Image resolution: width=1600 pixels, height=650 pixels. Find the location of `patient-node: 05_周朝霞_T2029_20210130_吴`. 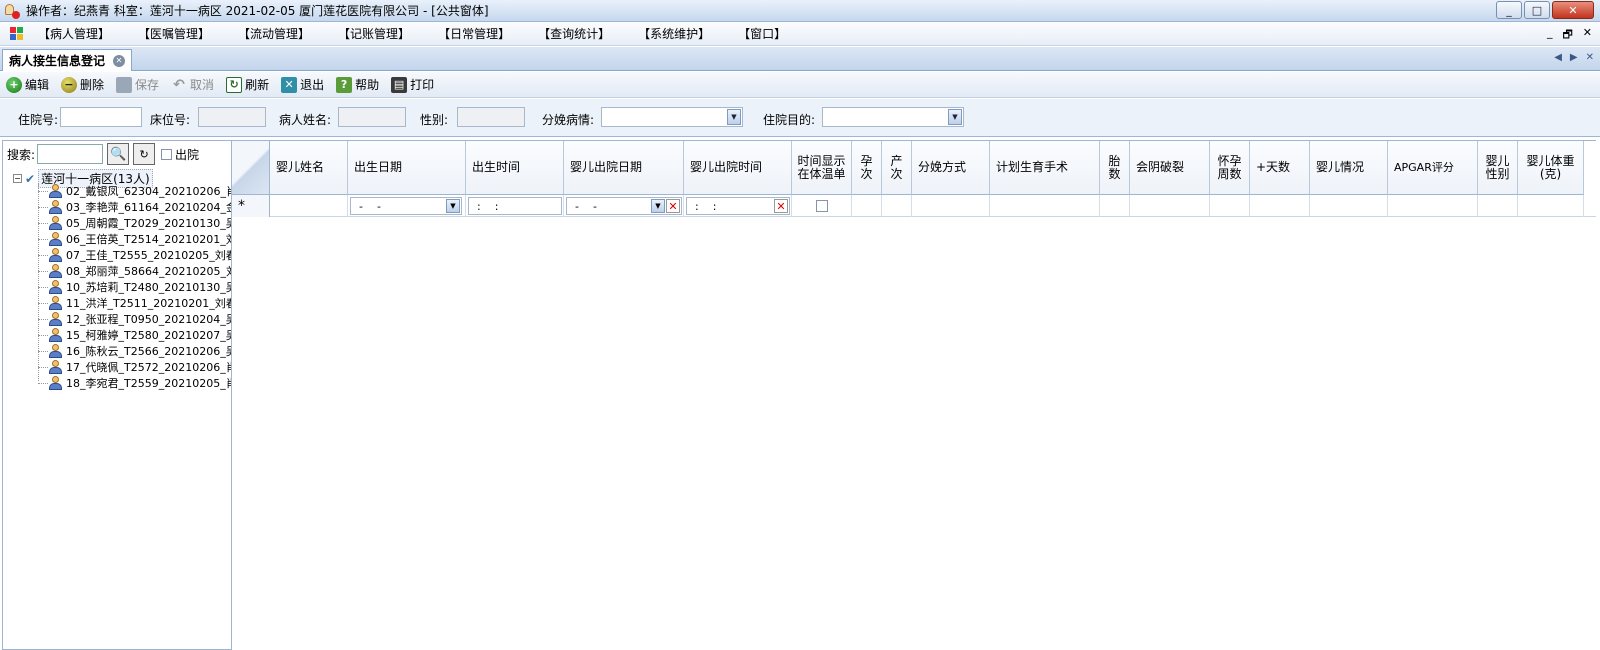

patient-node: 05_周朝霞_T2029_20210130_吴 is located at coordinates (134, 223).